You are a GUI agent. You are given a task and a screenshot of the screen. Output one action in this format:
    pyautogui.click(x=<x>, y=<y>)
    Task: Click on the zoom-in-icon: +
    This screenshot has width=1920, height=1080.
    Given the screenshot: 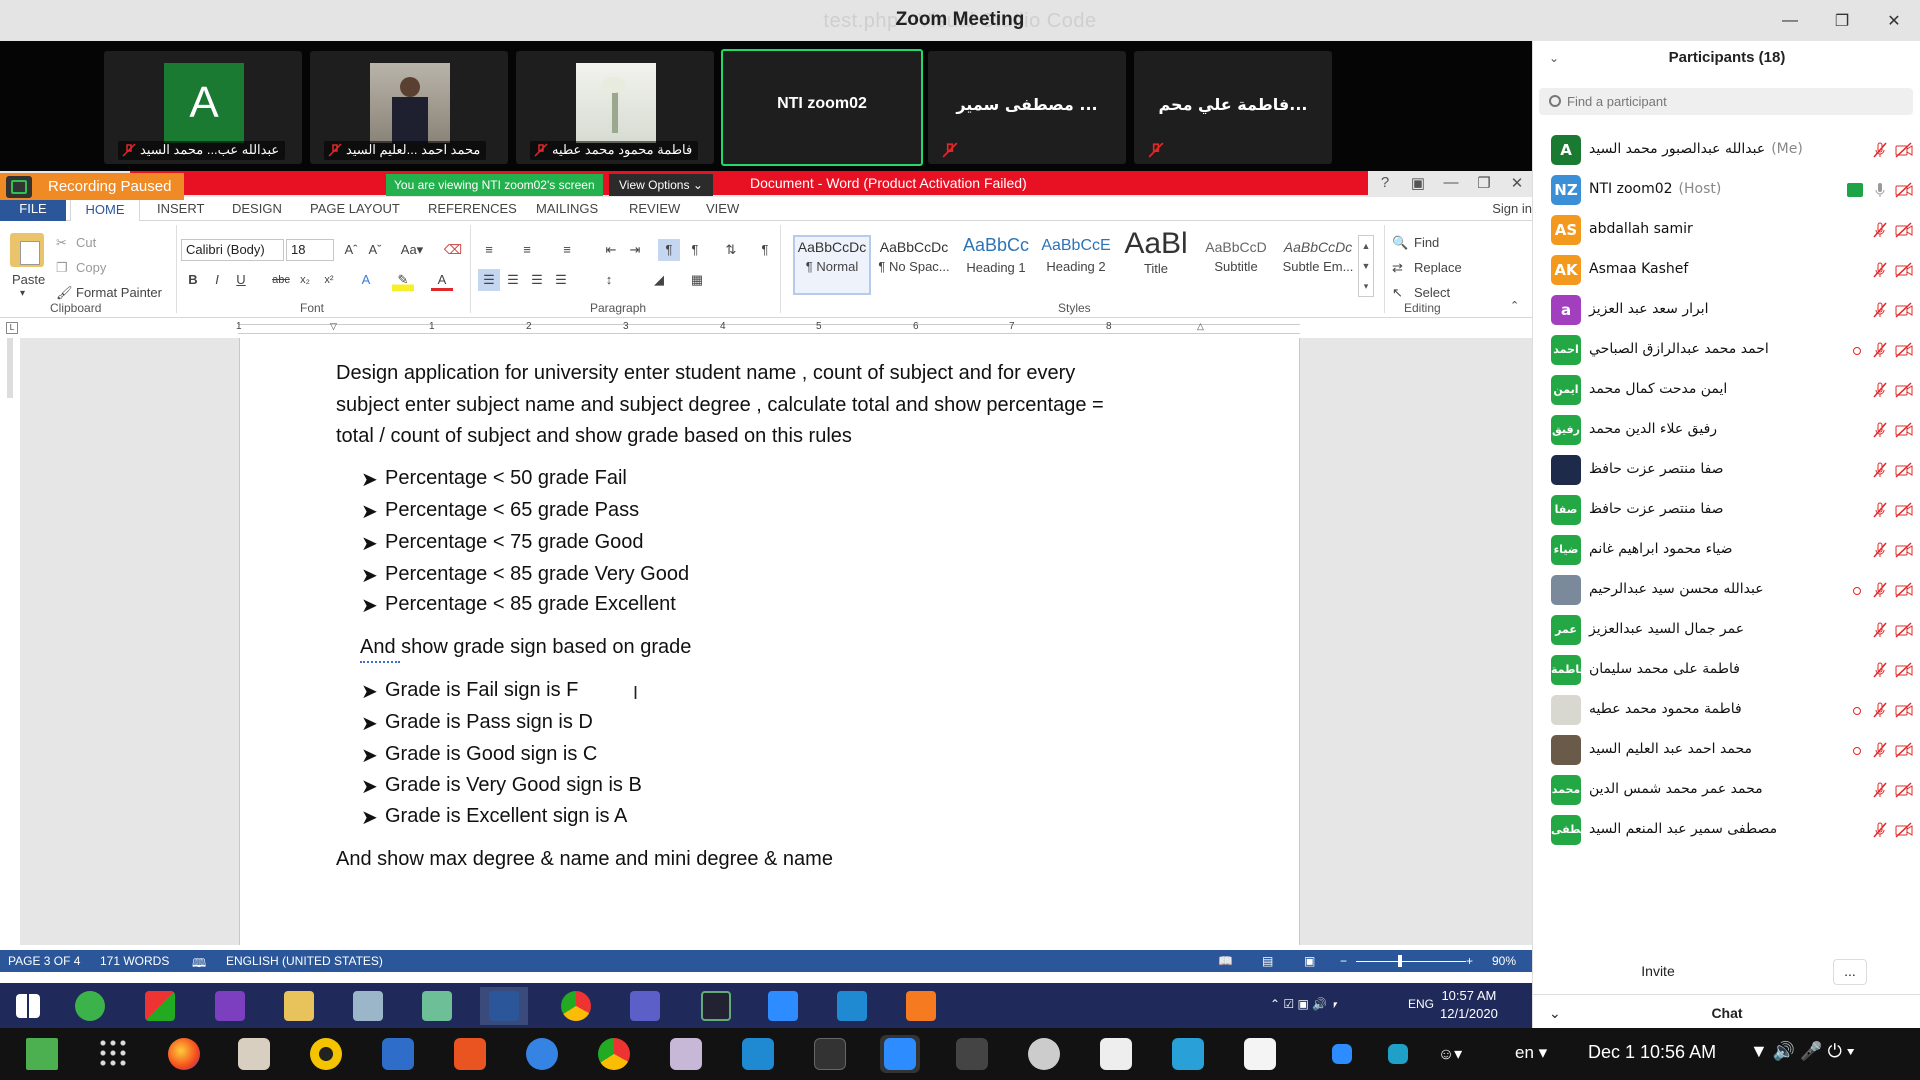 What is the action you would take?
    pyautogui.click(x=1469, y=961)
    